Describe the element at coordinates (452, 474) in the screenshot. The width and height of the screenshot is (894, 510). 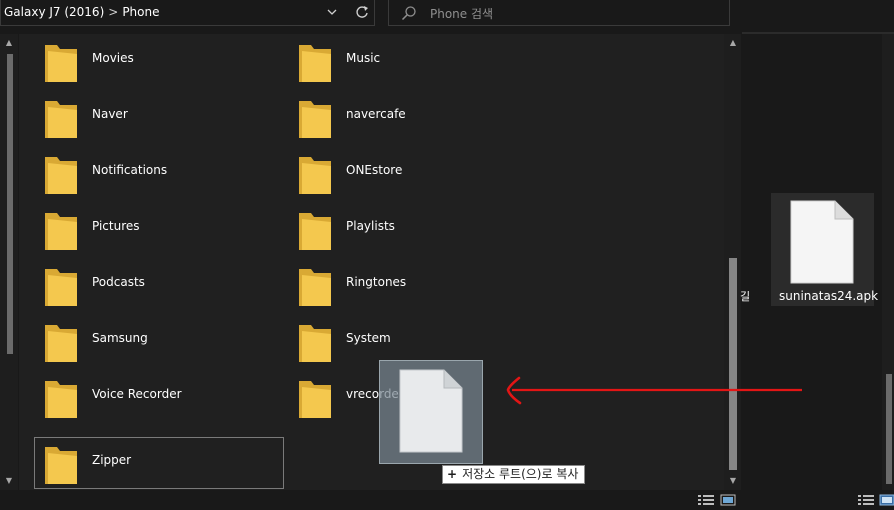
I see `plus-icon: +` at that location.